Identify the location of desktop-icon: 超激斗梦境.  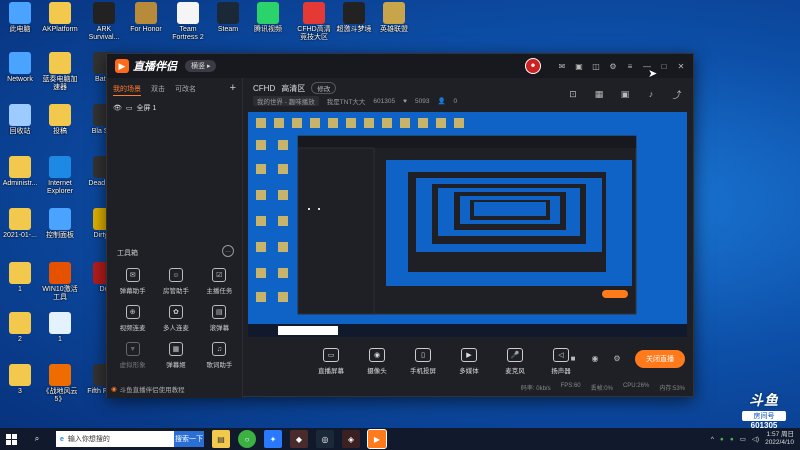
(354, 18).